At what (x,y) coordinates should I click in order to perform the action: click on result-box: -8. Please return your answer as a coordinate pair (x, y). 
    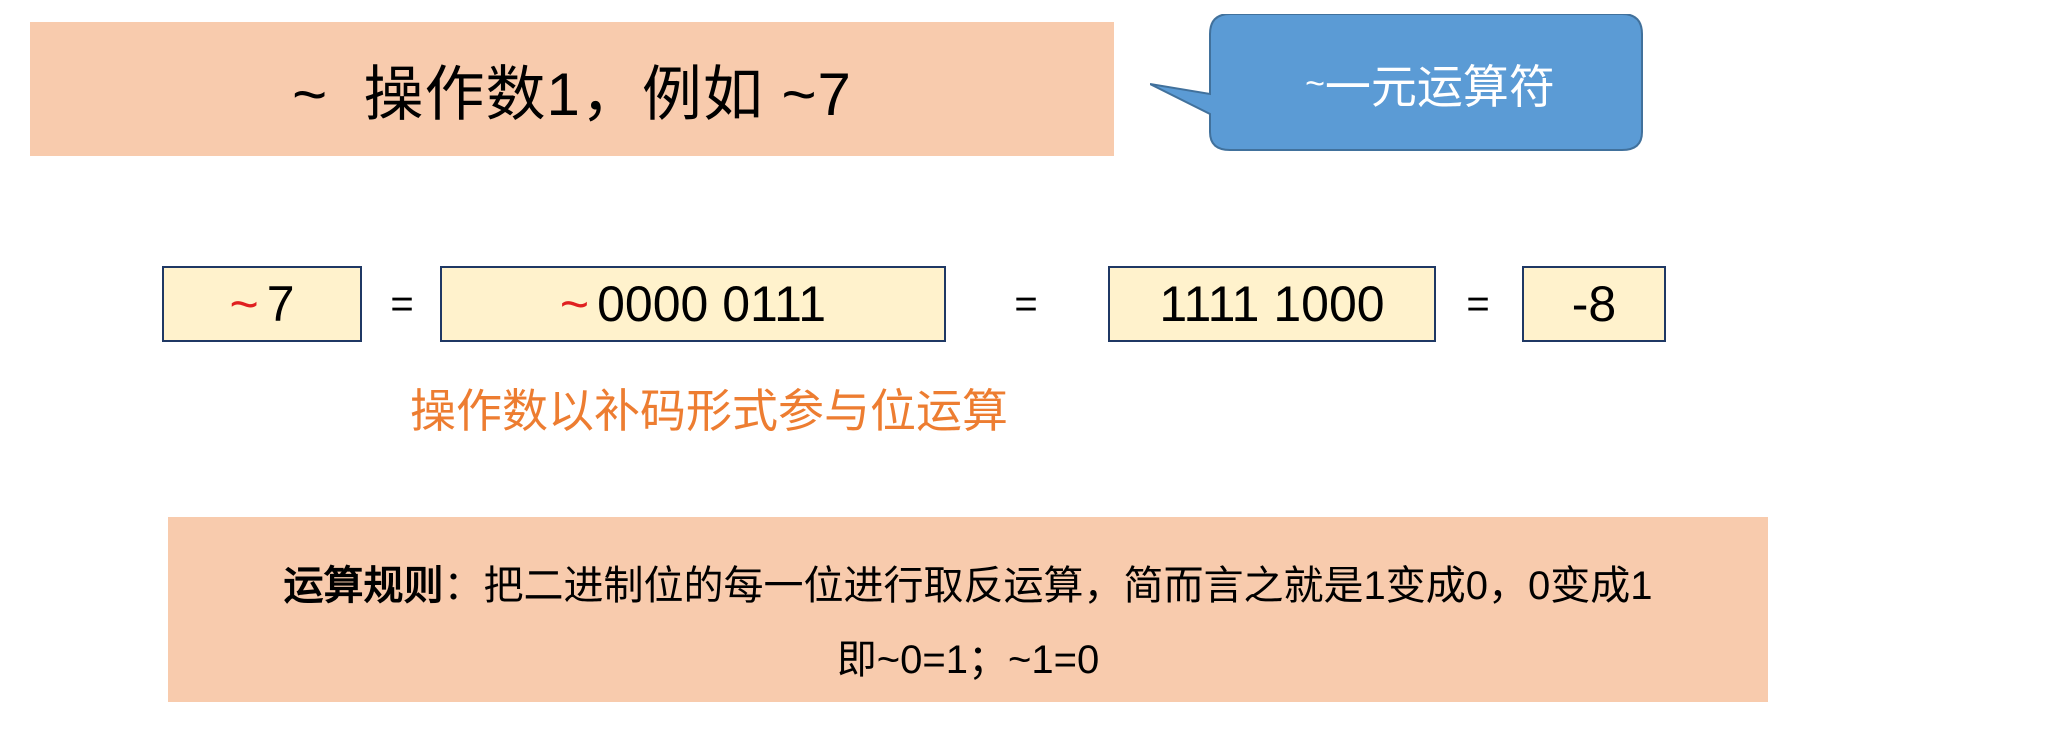
    Looking at the image, I should click on (1594, 304).